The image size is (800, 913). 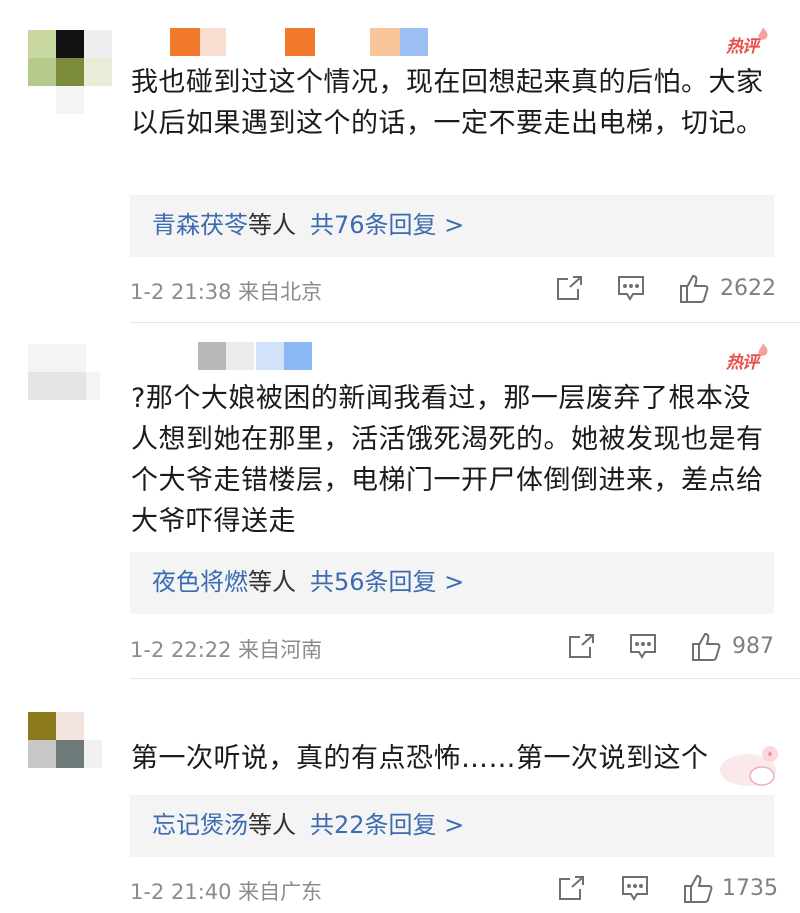 What do you see at coordinates (387, 225) in the screenshot?
I see `reply-count-link: 共76条回复 >` at bounding box center [387, 225].